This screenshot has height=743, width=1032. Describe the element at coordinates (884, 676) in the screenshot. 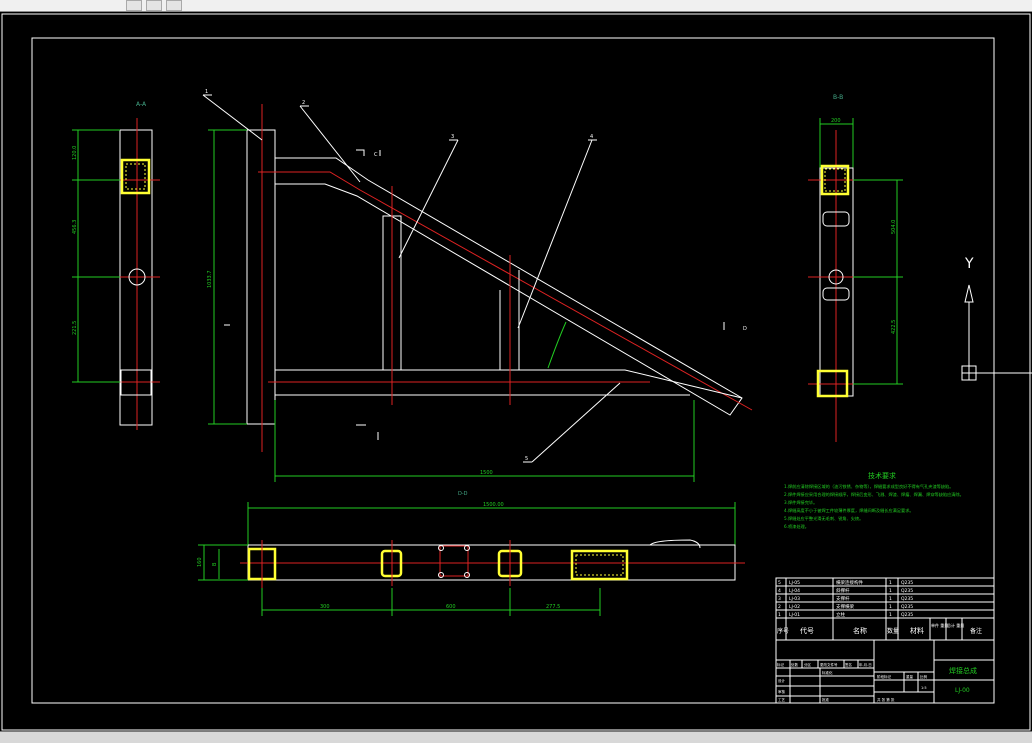

I see `label-stage: 阶段标记` at that location.